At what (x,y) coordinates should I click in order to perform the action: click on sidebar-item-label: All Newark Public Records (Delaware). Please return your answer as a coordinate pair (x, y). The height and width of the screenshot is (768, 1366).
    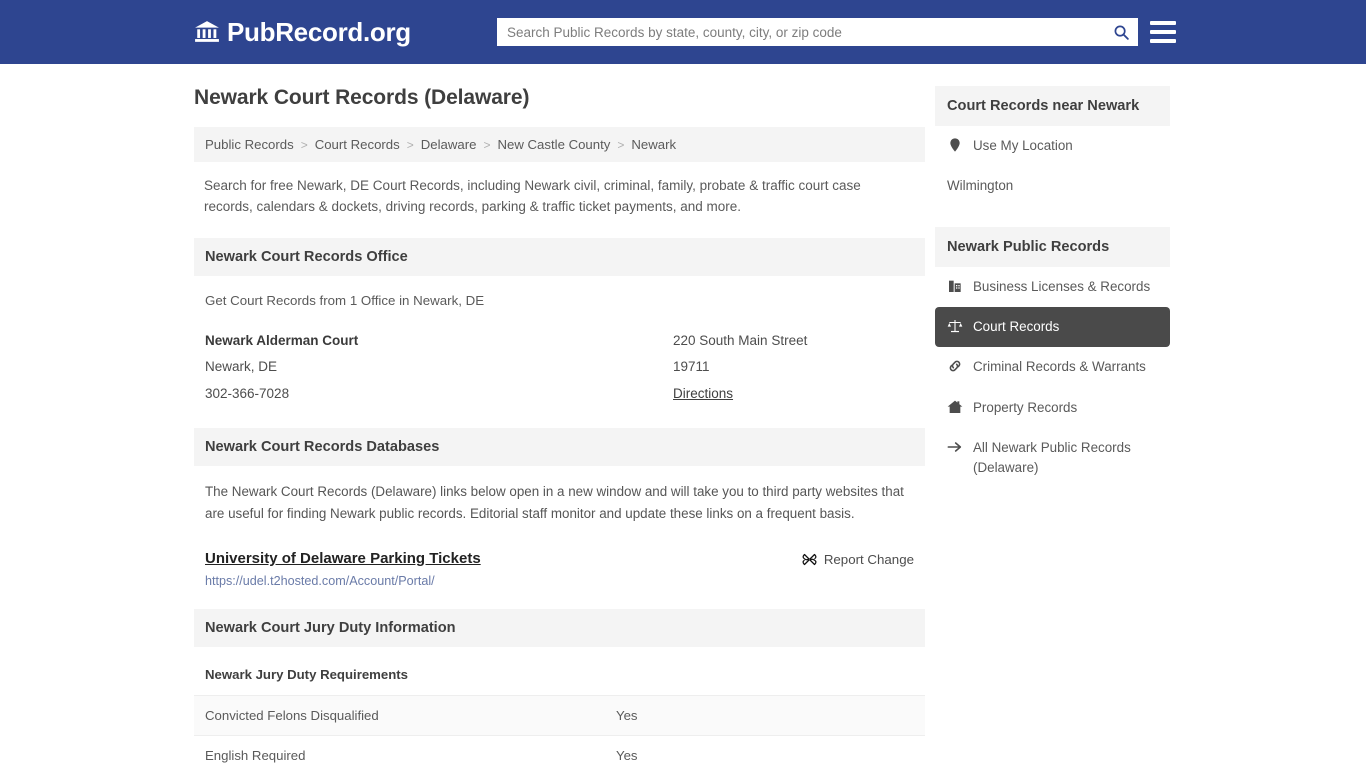
    Looking at the image, I should click on (1052, 457).